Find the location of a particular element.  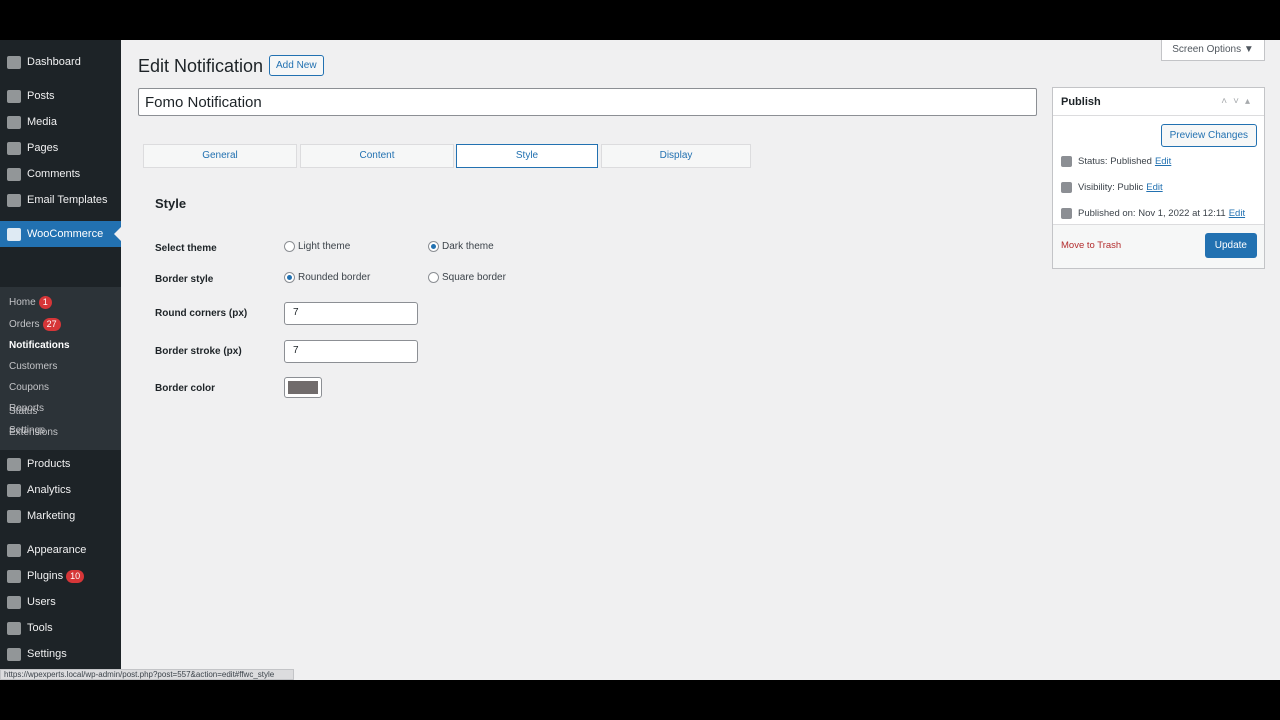

light-theme-radio: Light theme is located at coordinates (317, 246).